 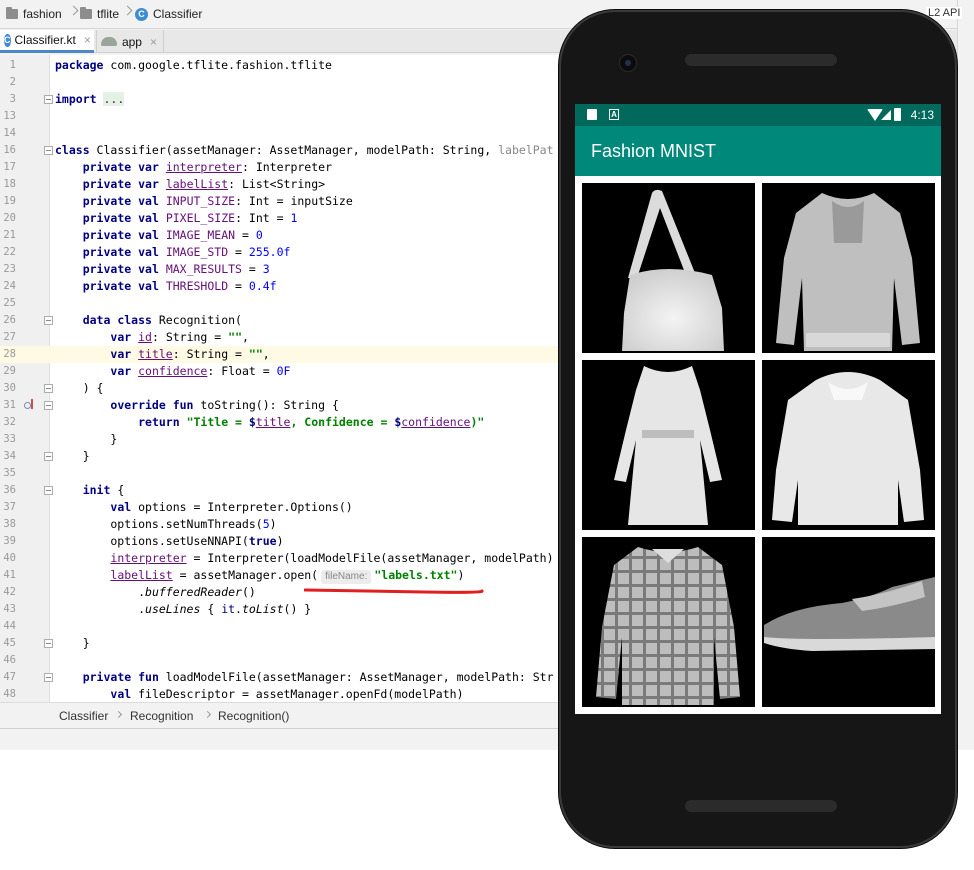 What do you see at coordinates (29, 405) in the screenshot?
I see `override-icon` at bounding box center [29, 405].